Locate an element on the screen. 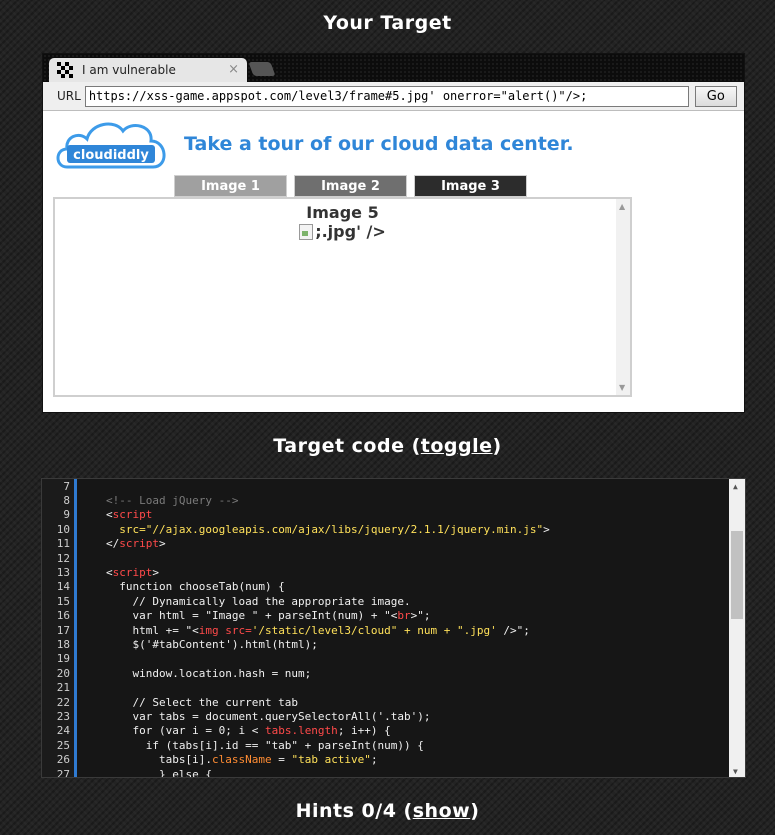 The width and height of the screenshot is (775, 835). code-text: for (var i = 0; i < tabs.length; i++) { is located at coordinates (248, 731).